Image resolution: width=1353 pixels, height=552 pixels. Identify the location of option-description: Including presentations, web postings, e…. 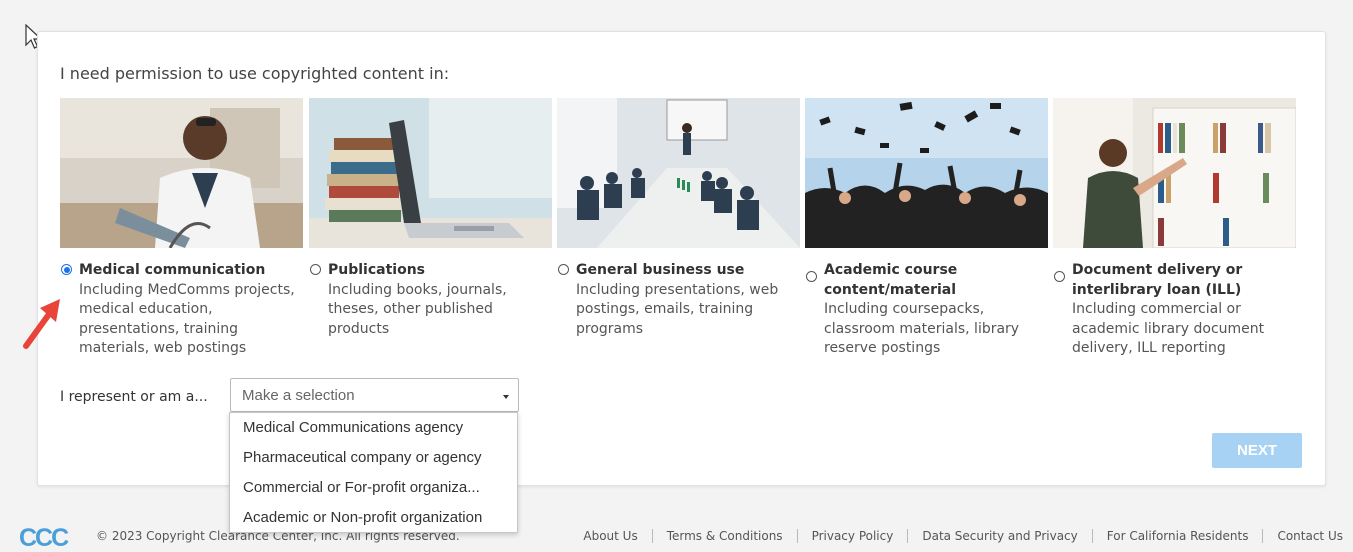
(677, 309).